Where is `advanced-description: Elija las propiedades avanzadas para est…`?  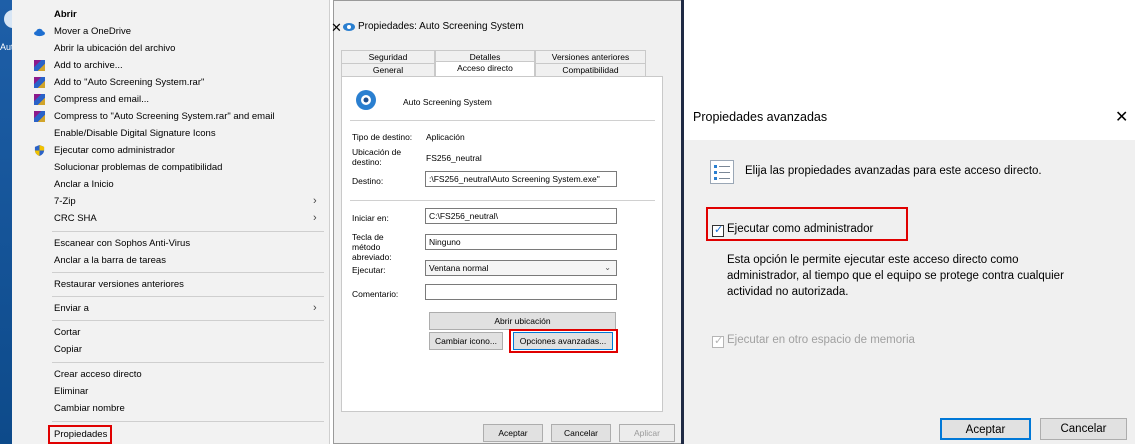 advanced-description: Elija las propiedades avanzadas para est… is located at coordinates (893, 171).